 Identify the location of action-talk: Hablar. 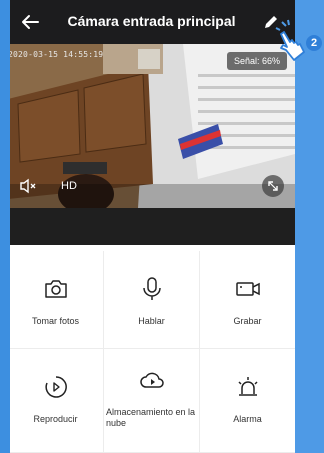
(151, 299).